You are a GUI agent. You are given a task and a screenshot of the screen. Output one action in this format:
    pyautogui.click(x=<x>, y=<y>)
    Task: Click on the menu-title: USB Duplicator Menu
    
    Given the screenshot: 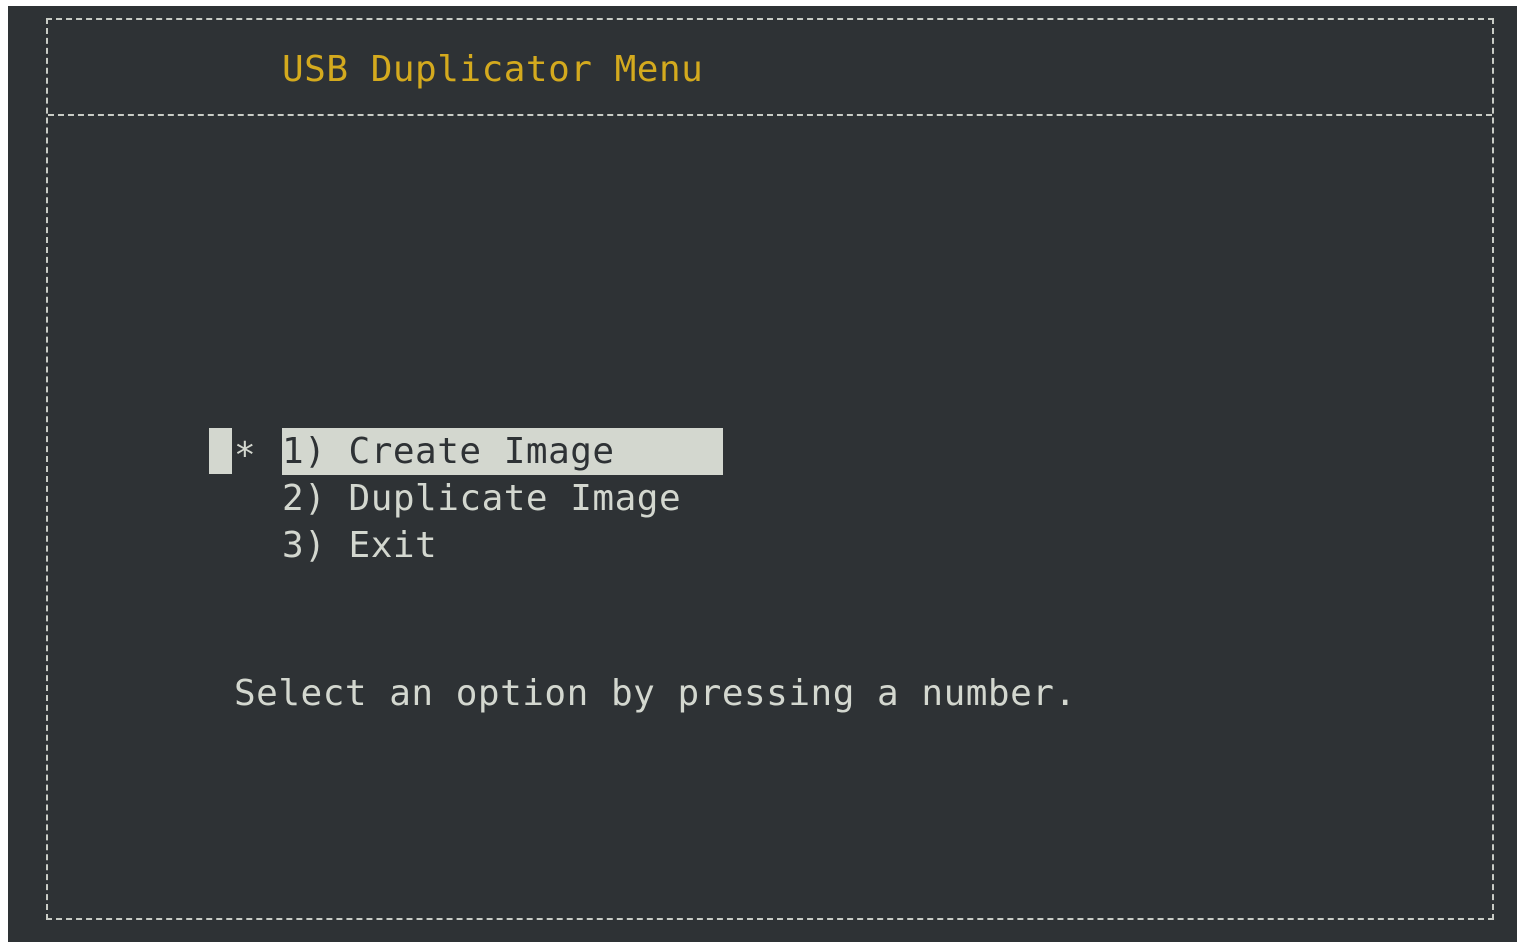 What is the action you would take?
    pyautogui.click(x=493, y=69)
    